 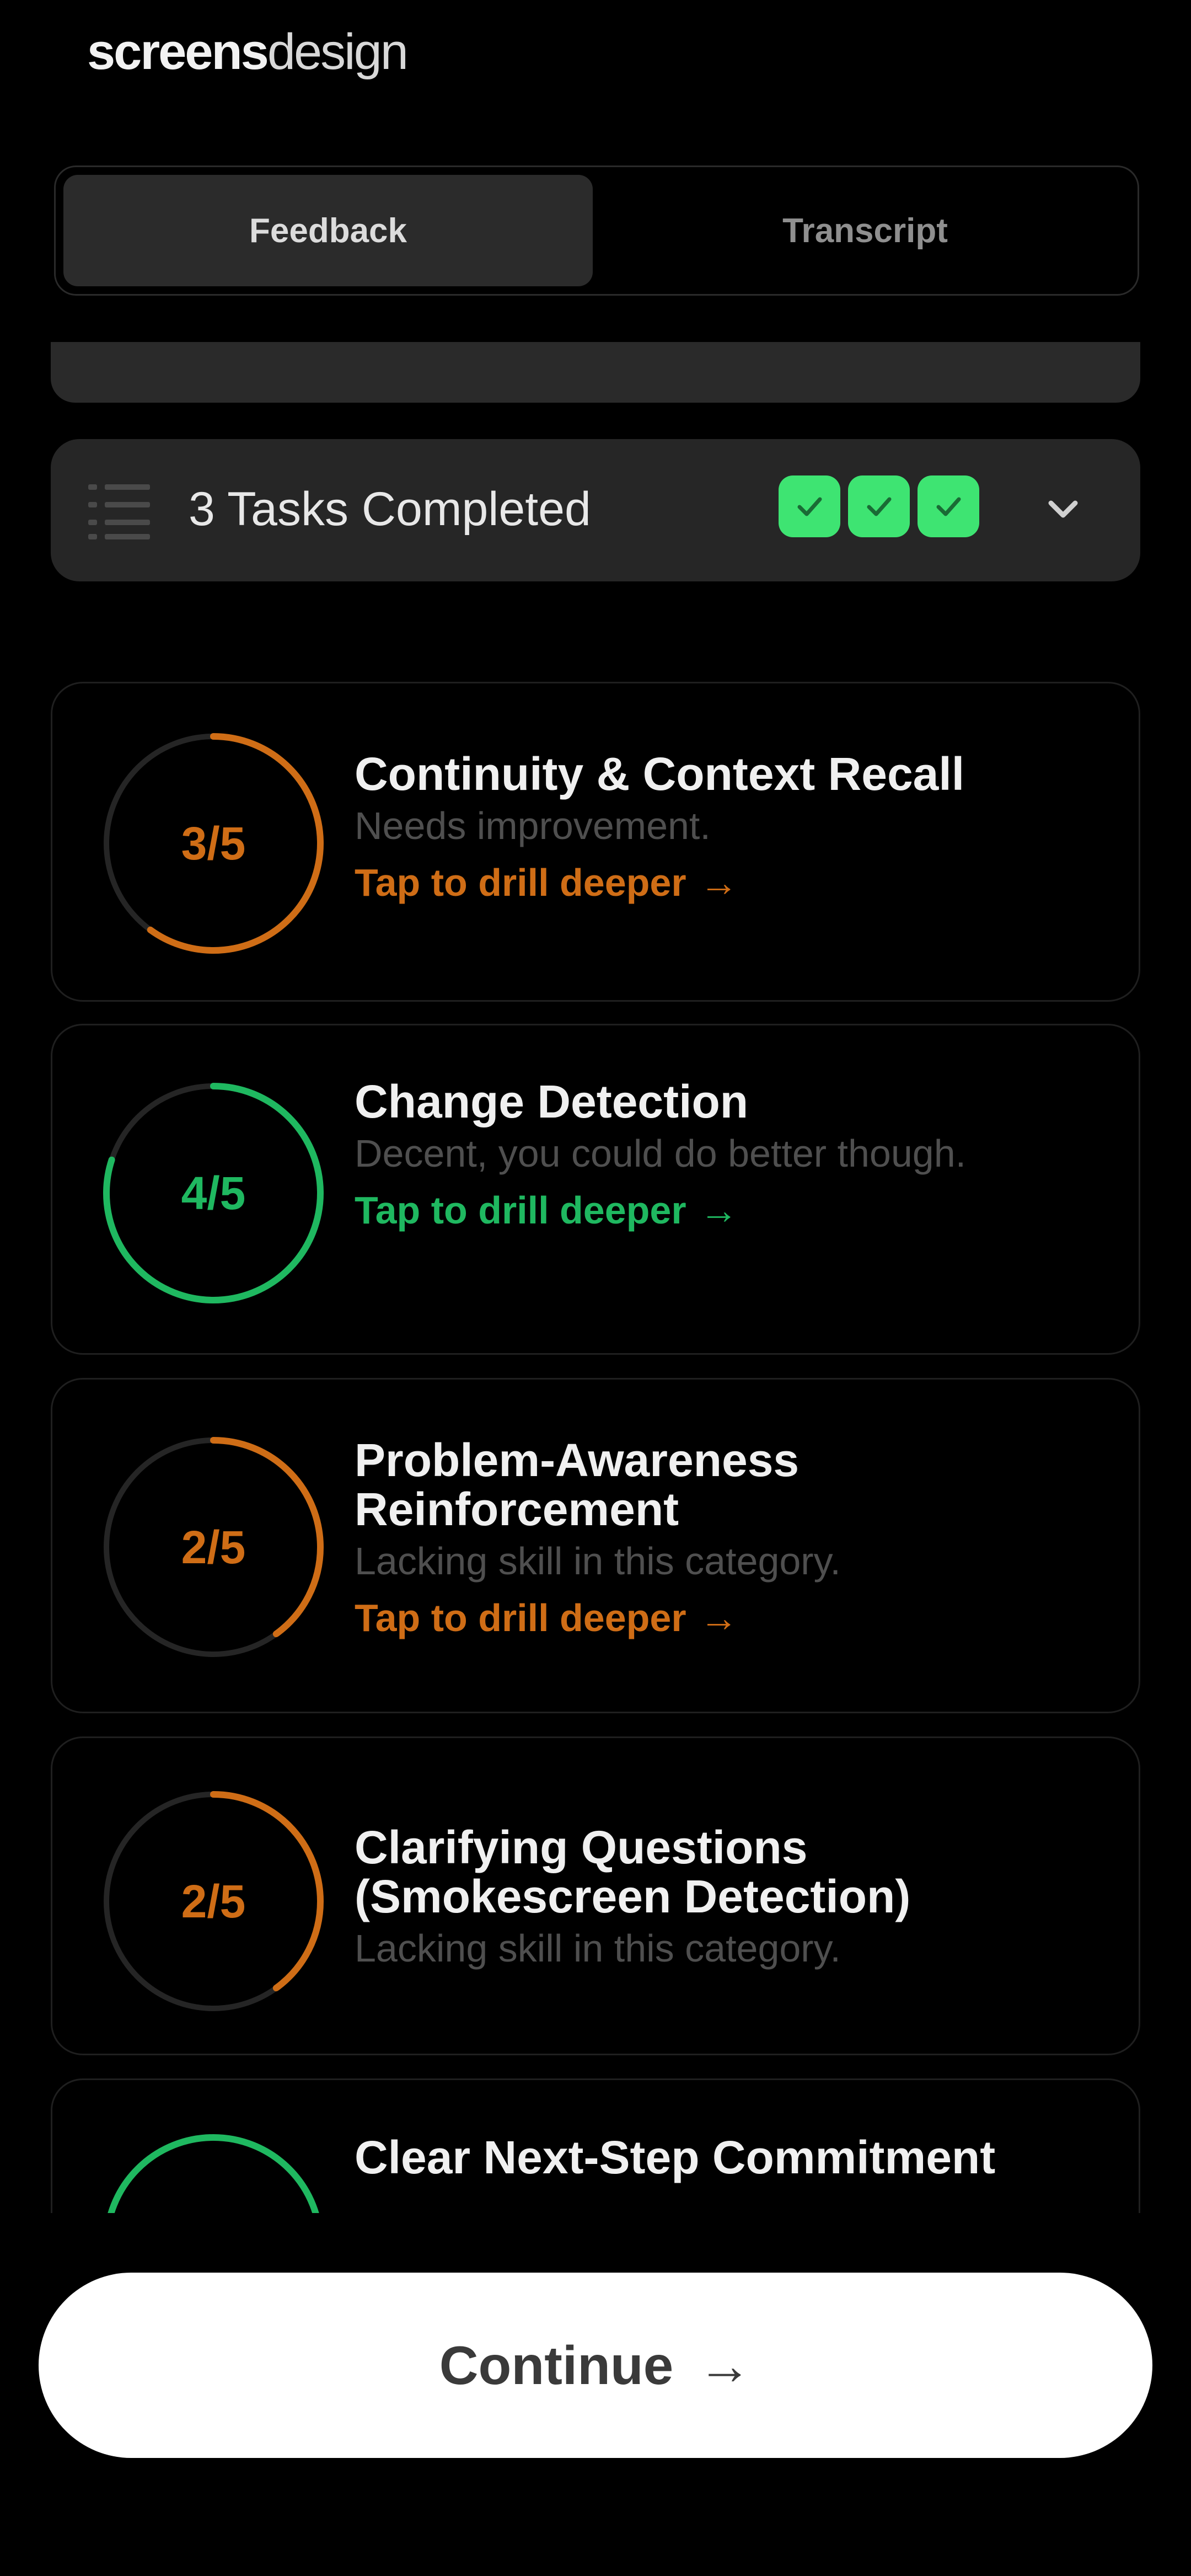 I want to click on card-description: Needs improvement., so click(x=533, y=826).